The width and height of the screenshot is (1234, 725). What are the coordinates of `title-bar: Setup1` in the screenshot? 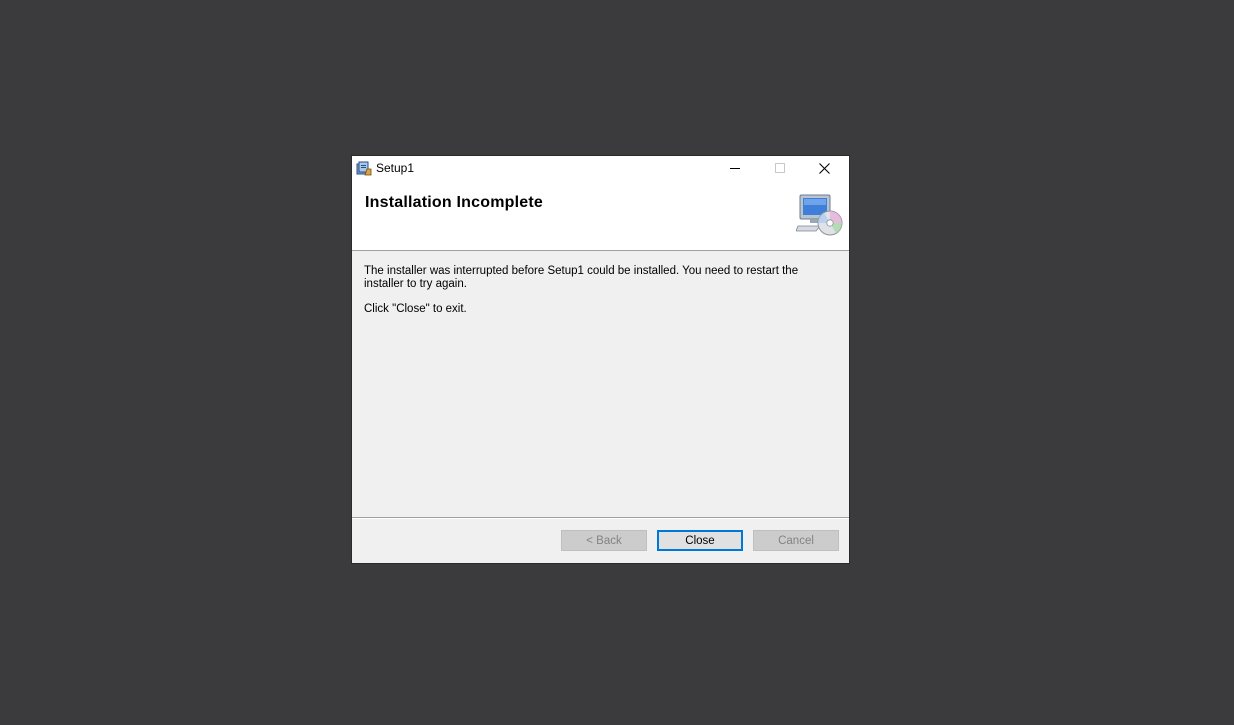 It's located at (600, 168).